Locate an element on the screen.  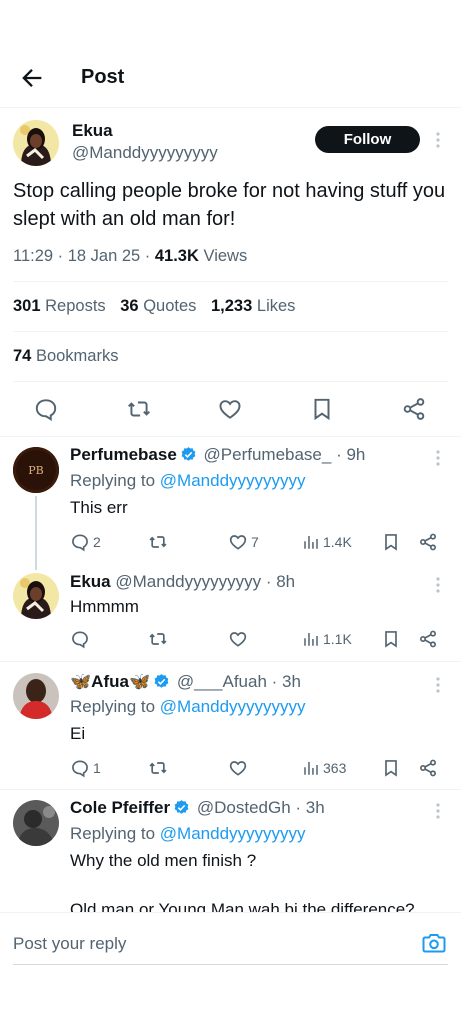
camera-icon is located at coordinates (434, 943).